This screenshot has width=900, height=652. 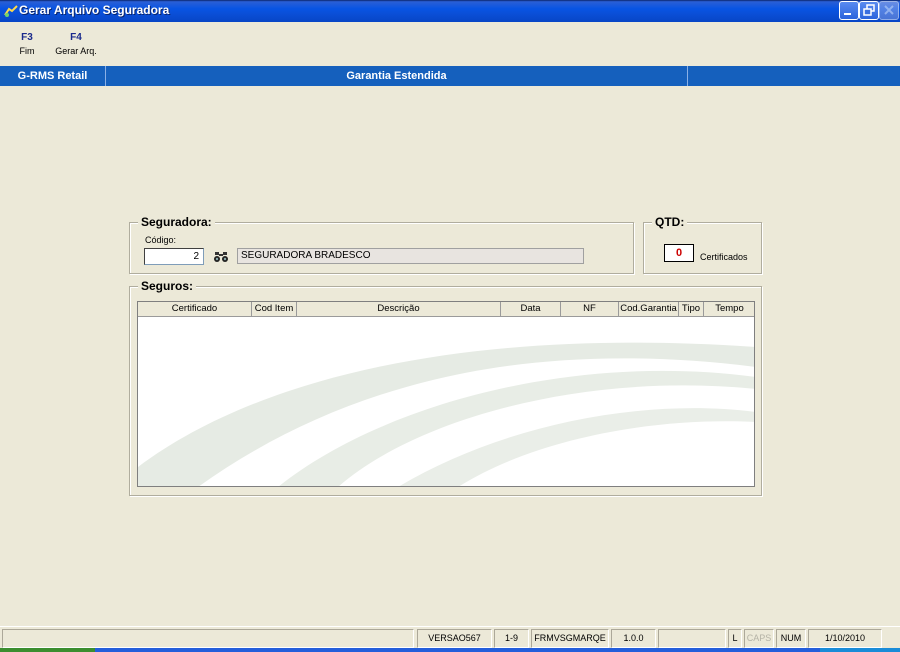 I want to click on header-bar: G-RMS Retail Garantia Estendida, so click(x=450, y=76).